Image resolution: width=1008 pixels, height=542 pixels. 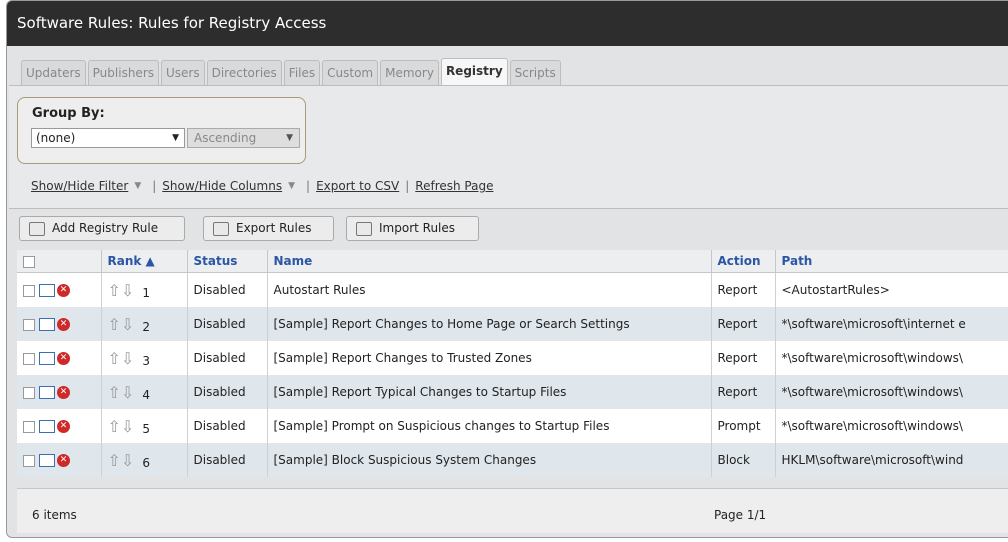 I want to click on action-cell: Block, so click(x=743, y=460).